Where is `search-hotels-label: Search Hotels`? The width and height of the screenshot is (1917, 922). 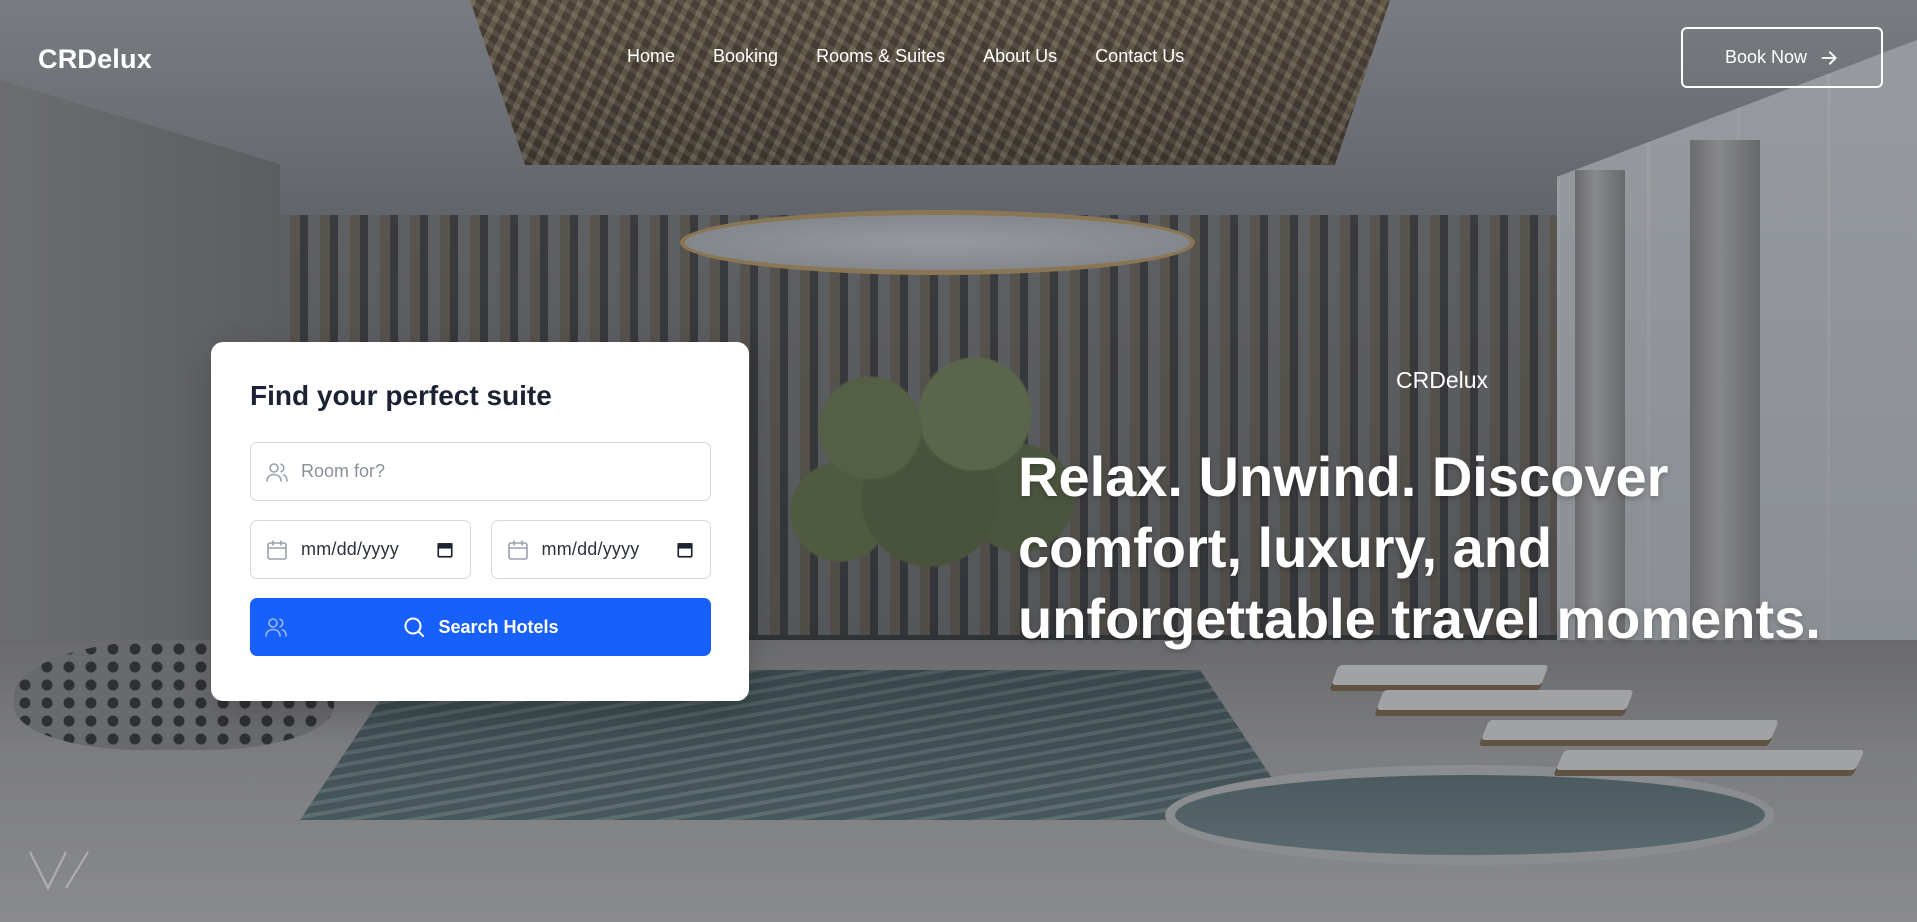
search-hotels-label: Search Hotels is located at coordinates (498, 626).